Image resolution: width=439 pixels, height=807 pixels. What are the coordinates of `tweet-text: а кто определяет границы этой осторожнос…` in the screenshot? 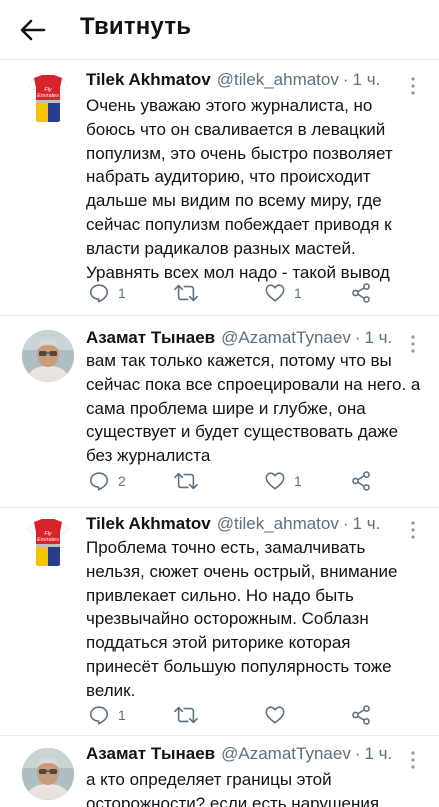 It's located at (233, 788).